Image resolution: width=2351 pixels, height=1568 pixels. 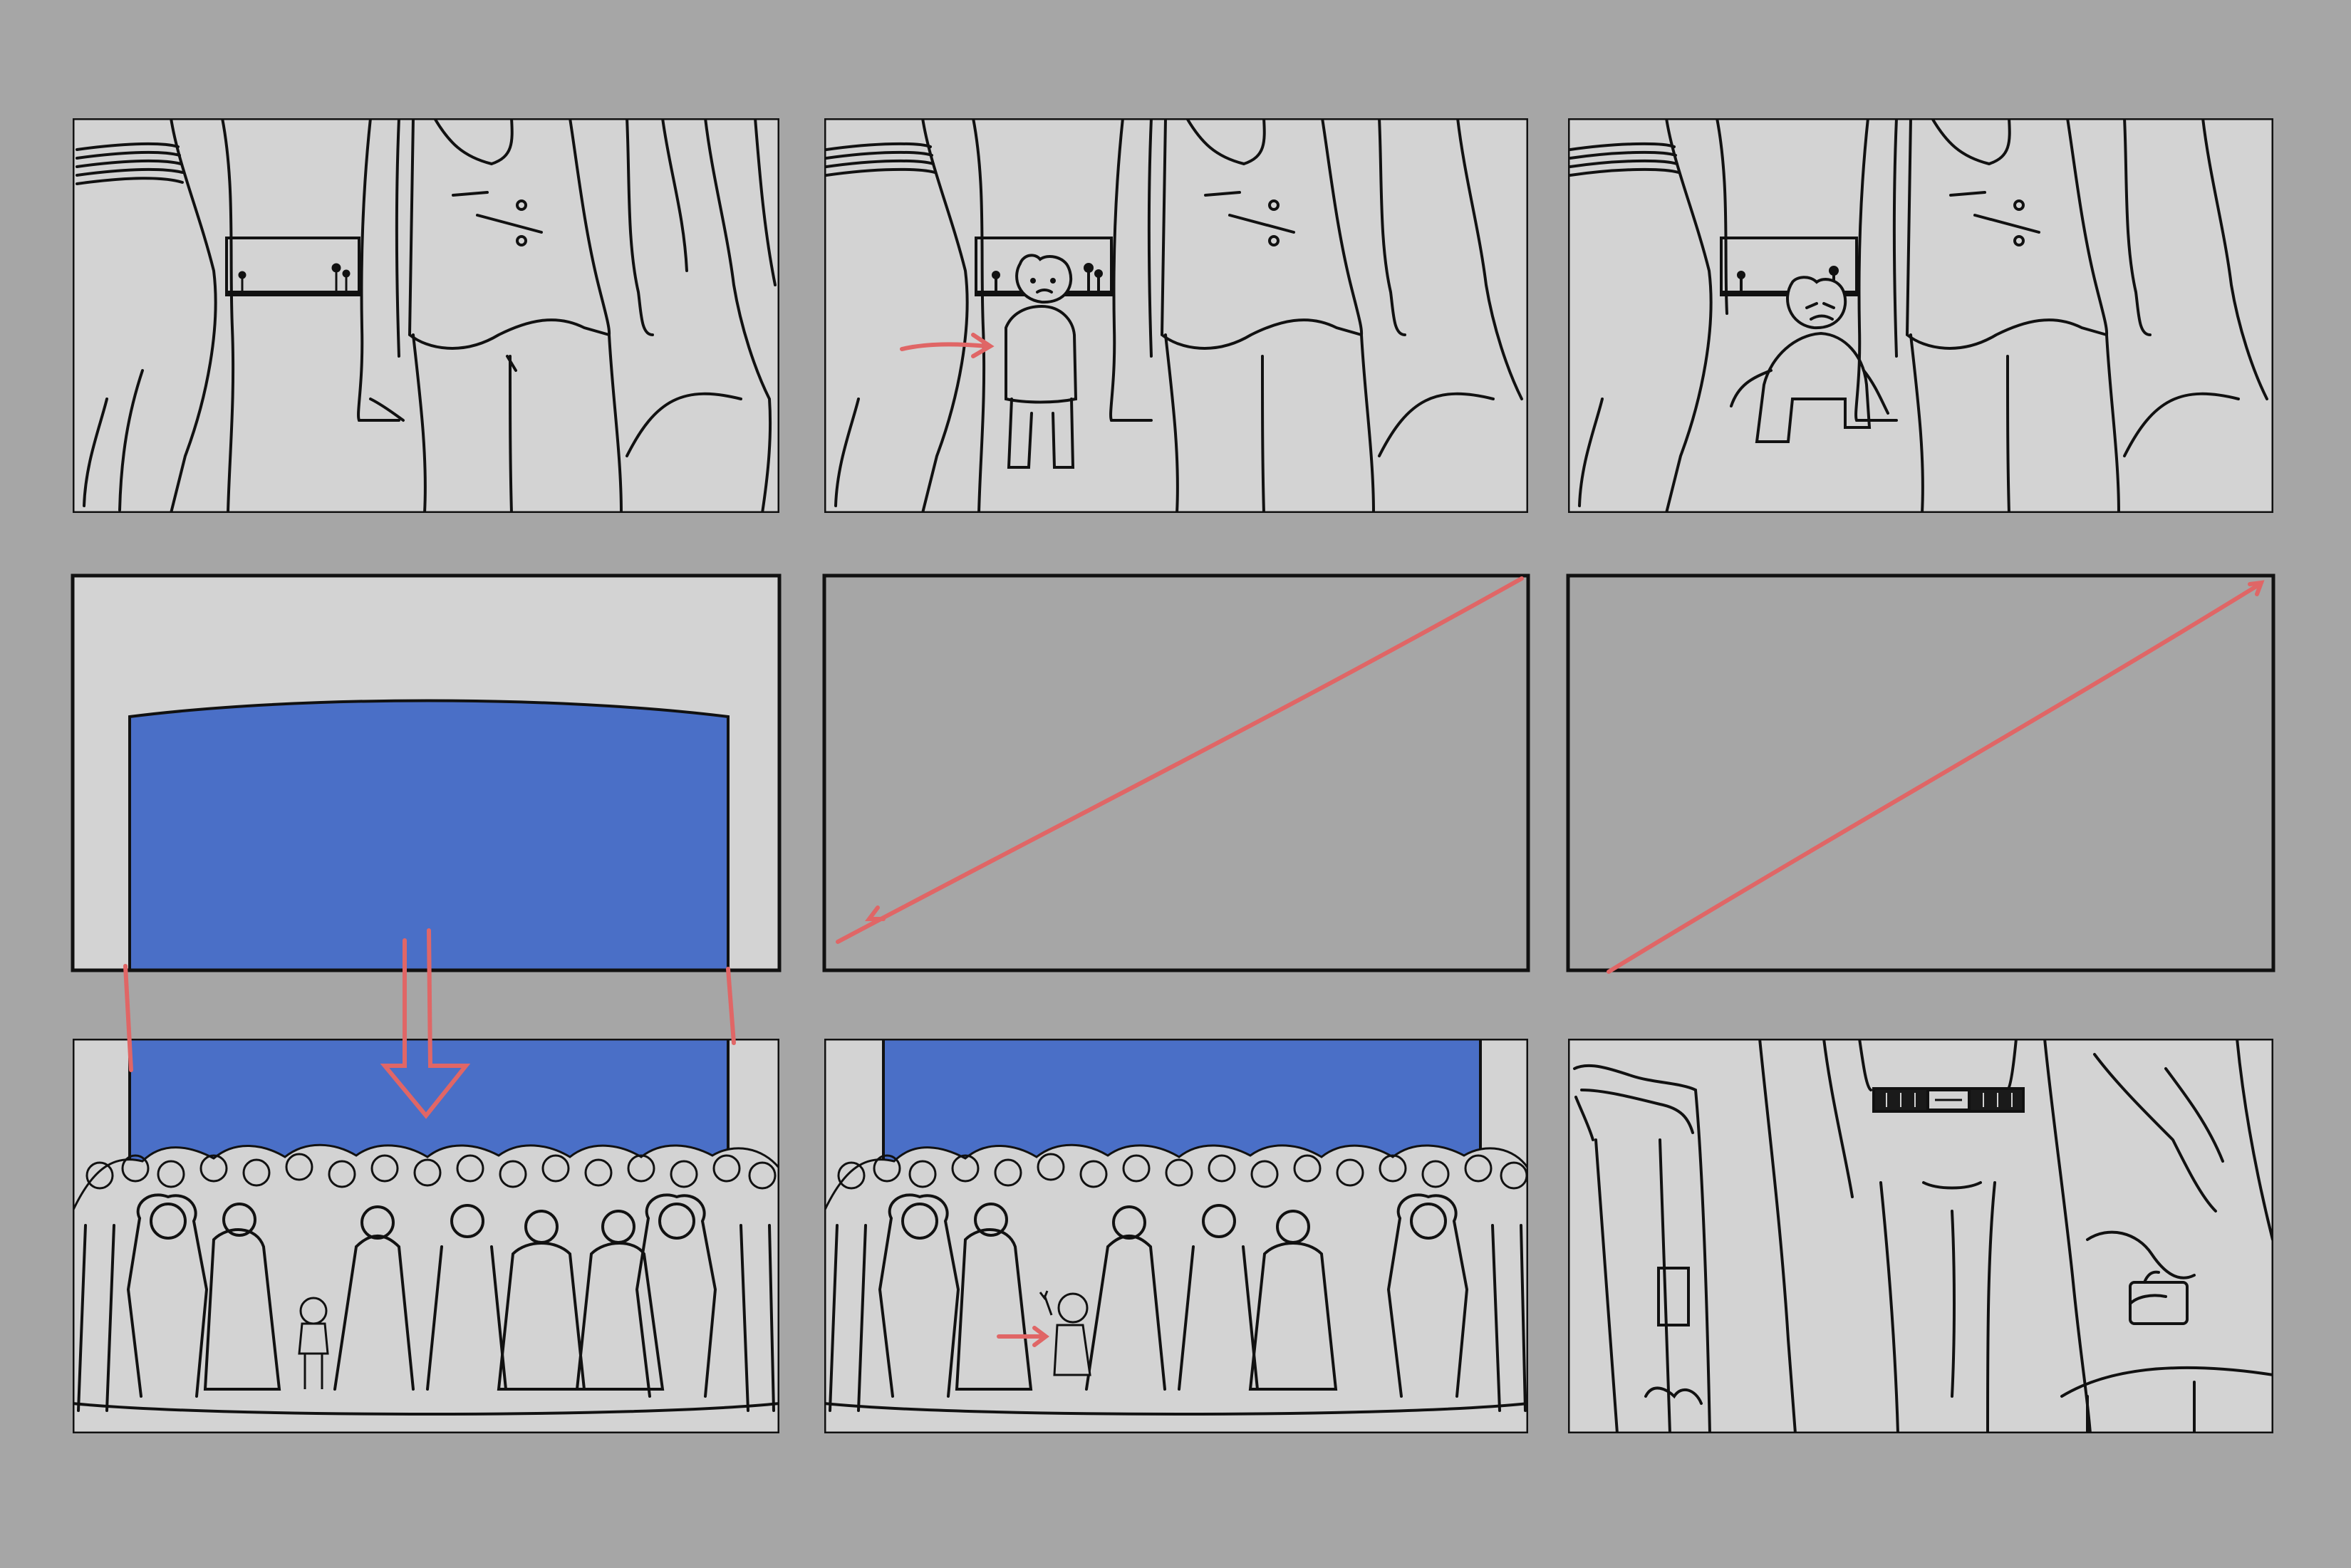 I want to click on blue-backdrop, so click(x=1182, y=1103).